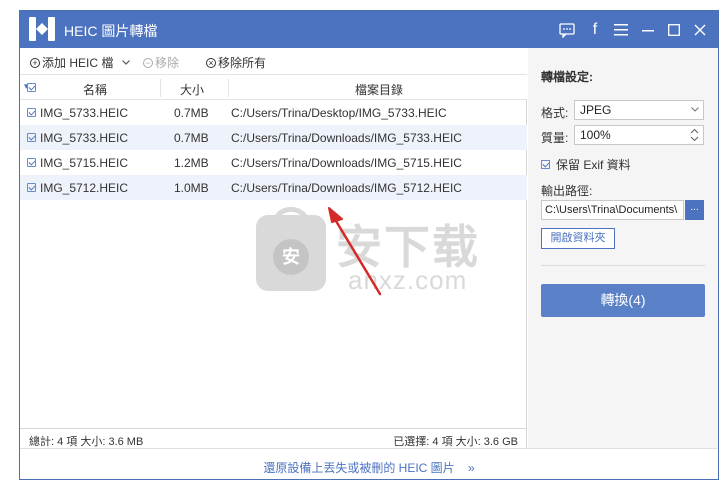 The width and height of the screenshot is (727, 490). What do you see at coordinates (355, 251) in the screenshot?
I see `annotation-arrow-icon` at bounding box center [355, 251].